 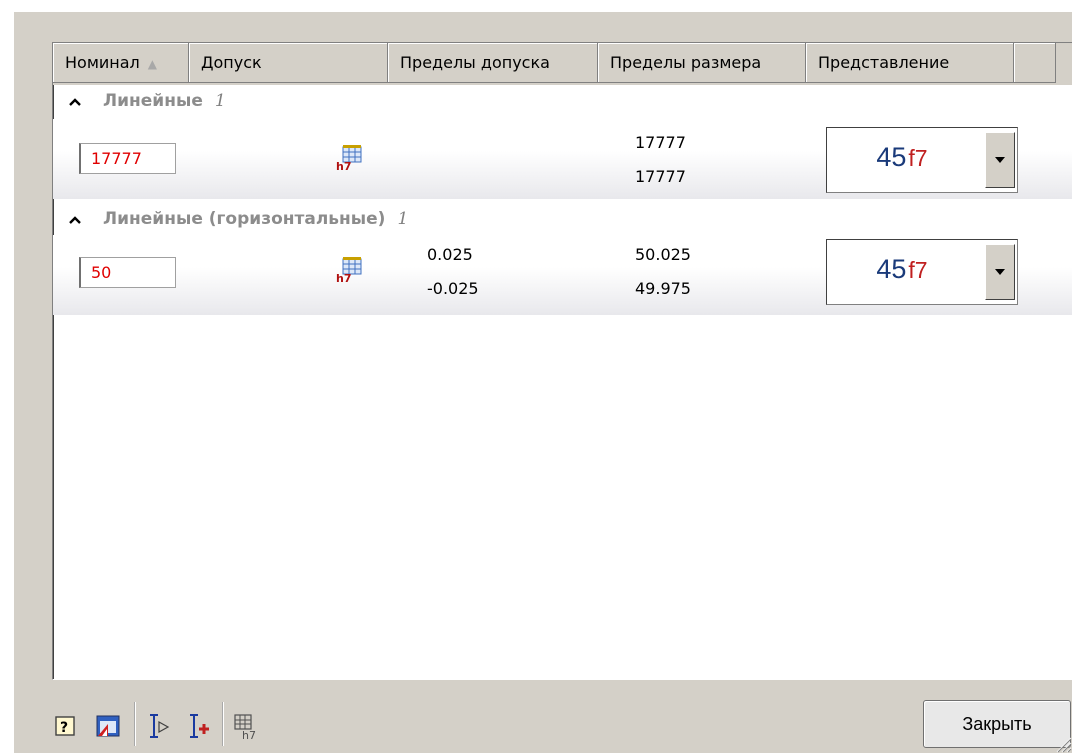 I want to click on tolerance-lower: -0.025, so click(x=453, y=288).